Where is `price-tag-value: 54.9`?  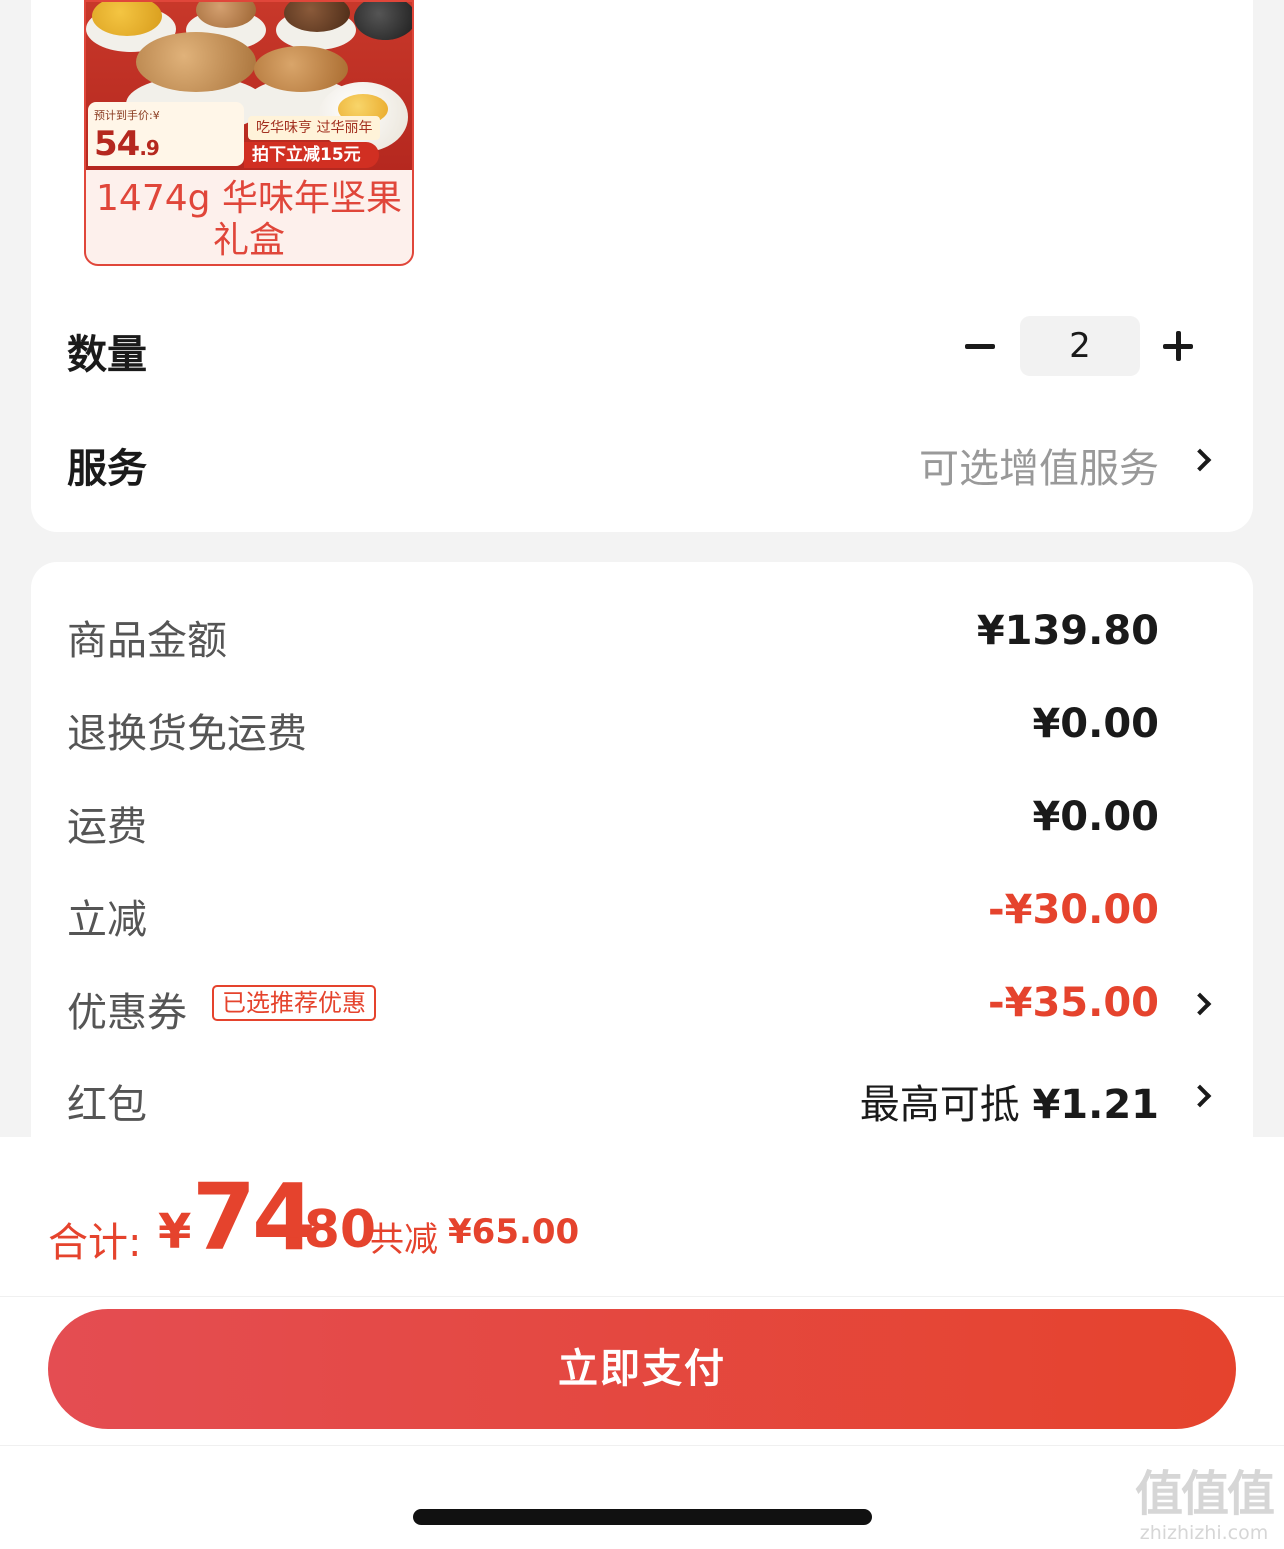
price-tag-value: 54.9 is located at coordinates (127, 144).